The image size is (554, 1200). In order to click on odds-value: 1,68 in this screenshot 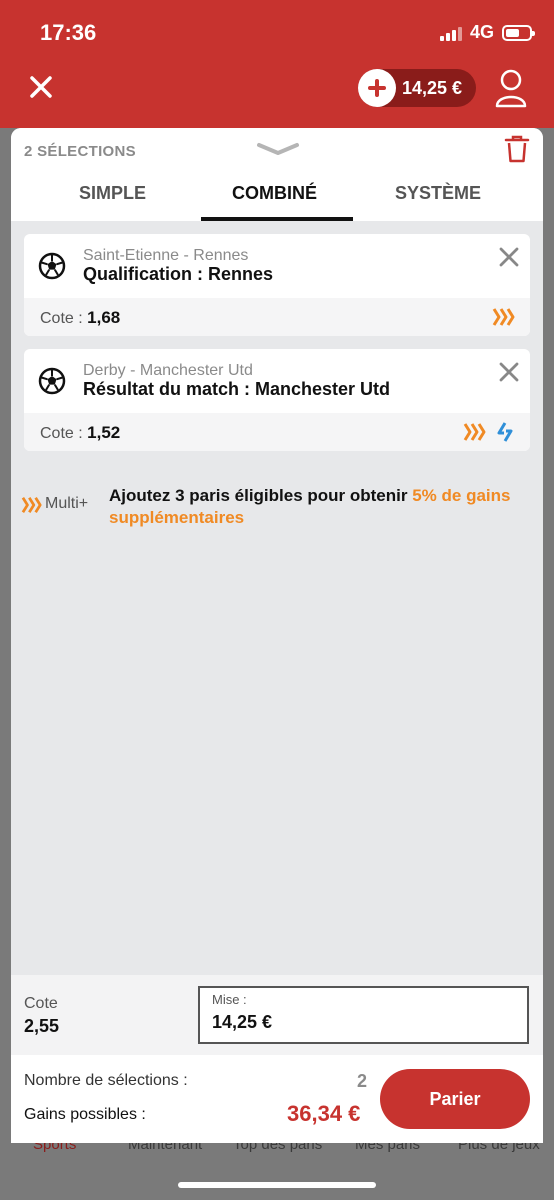, I will do `click(104, 317)`.